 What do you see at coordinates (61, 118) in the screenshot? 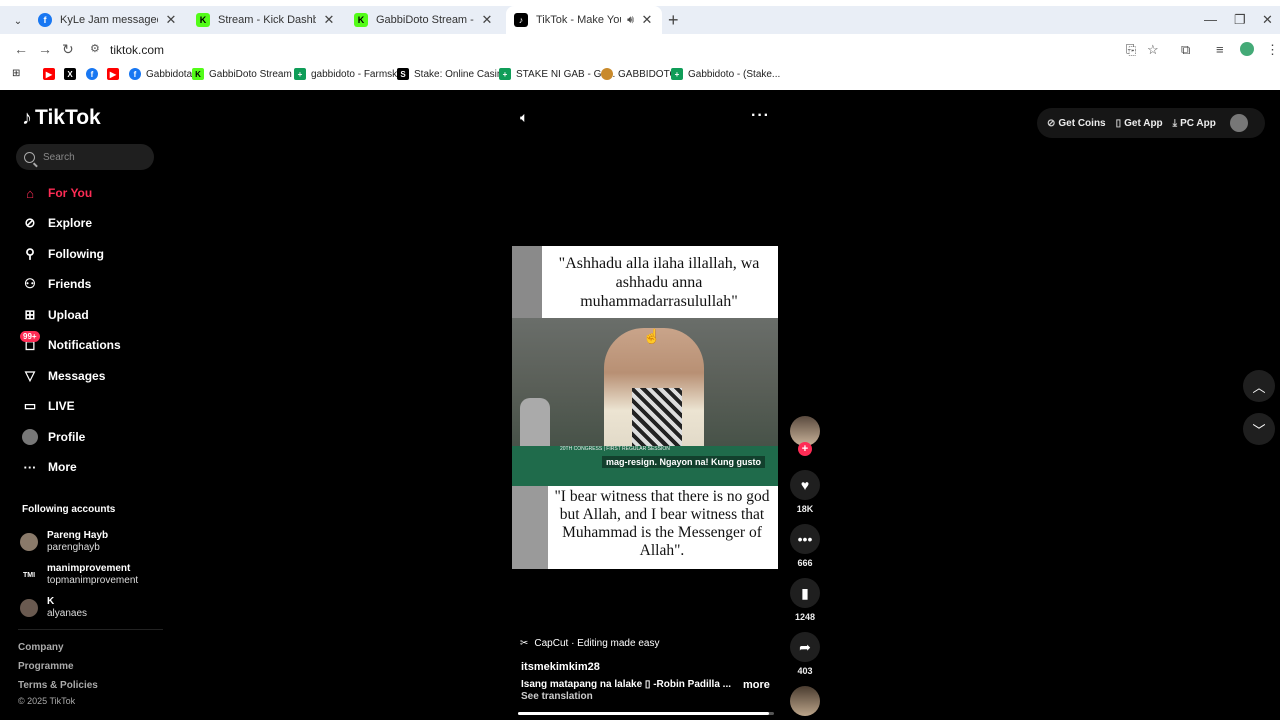
I see `tiktok-logo: ♪ TikTok` at bounding box center [61, 118].